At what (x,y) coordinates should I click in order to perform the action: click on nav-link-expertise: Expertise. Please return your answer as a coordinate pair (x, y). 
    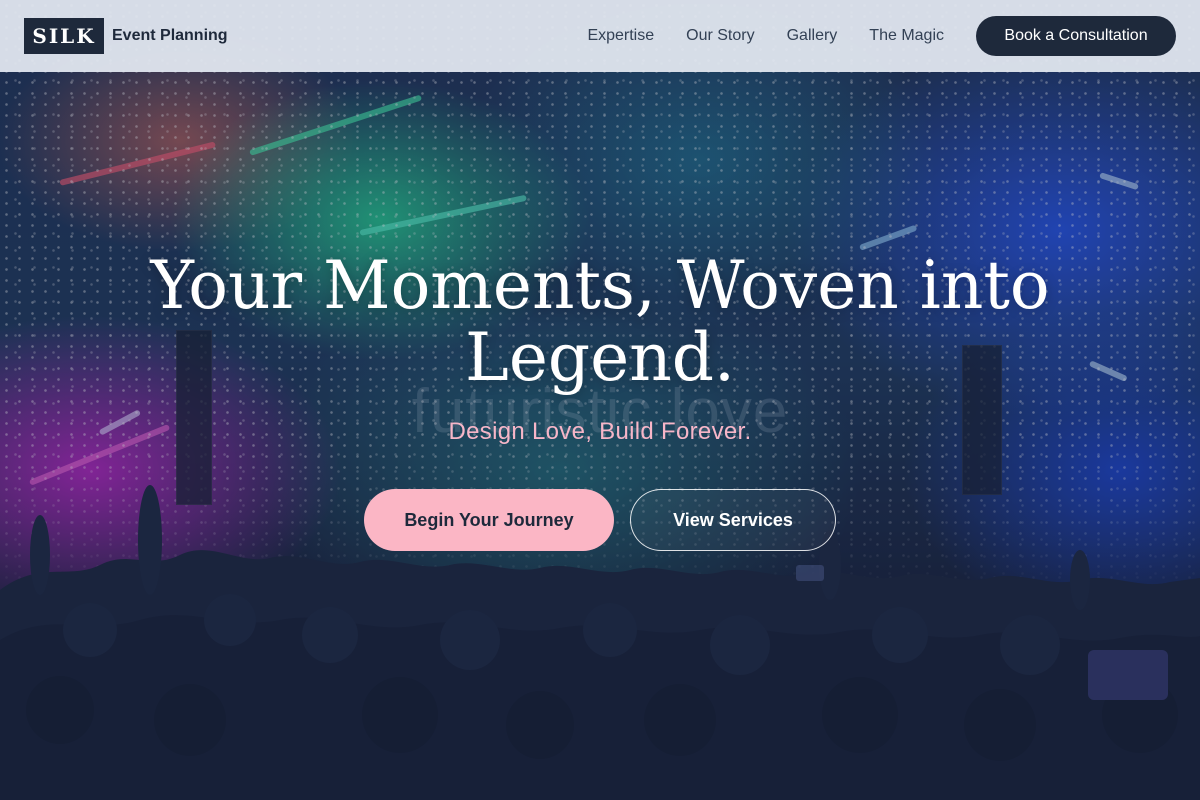
    Looking at the image, I should click on (620, 36).